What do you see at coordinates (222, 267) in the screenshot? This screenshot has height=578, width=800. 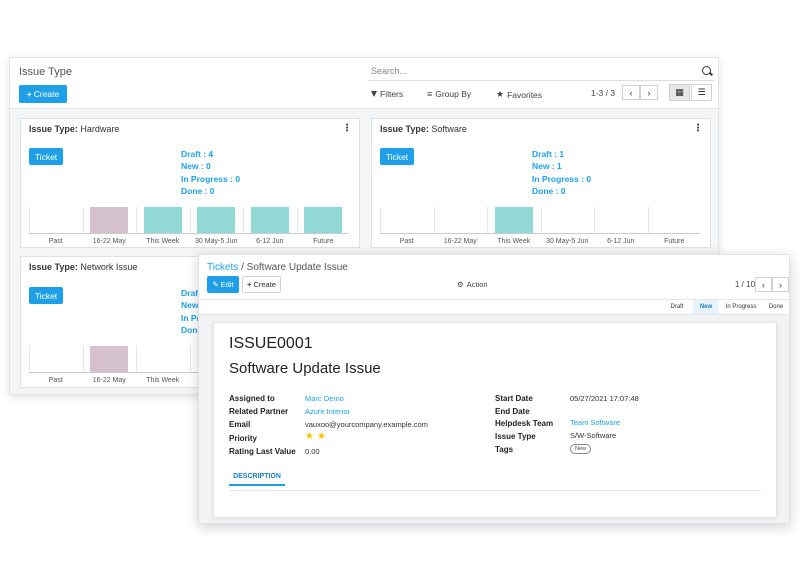 I see `breadcrumb-tickets-link: Tickets` at bounding box center [222, 267].